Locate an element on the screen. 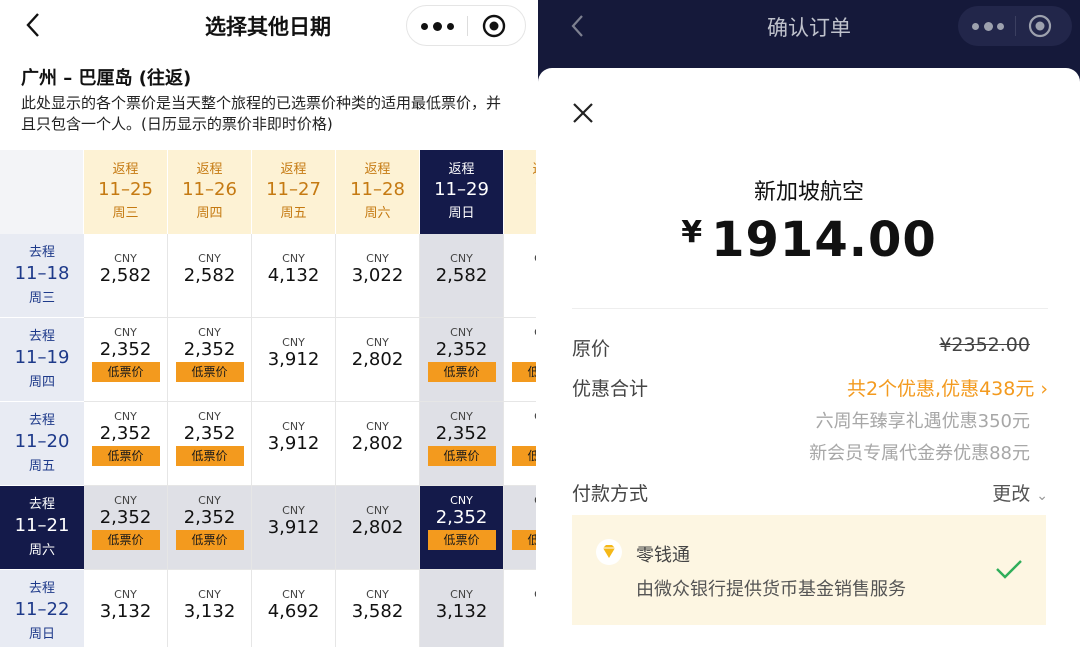 The image size is (1080, 647). return-weekday: 周六 is located at coordinates (377, 213).